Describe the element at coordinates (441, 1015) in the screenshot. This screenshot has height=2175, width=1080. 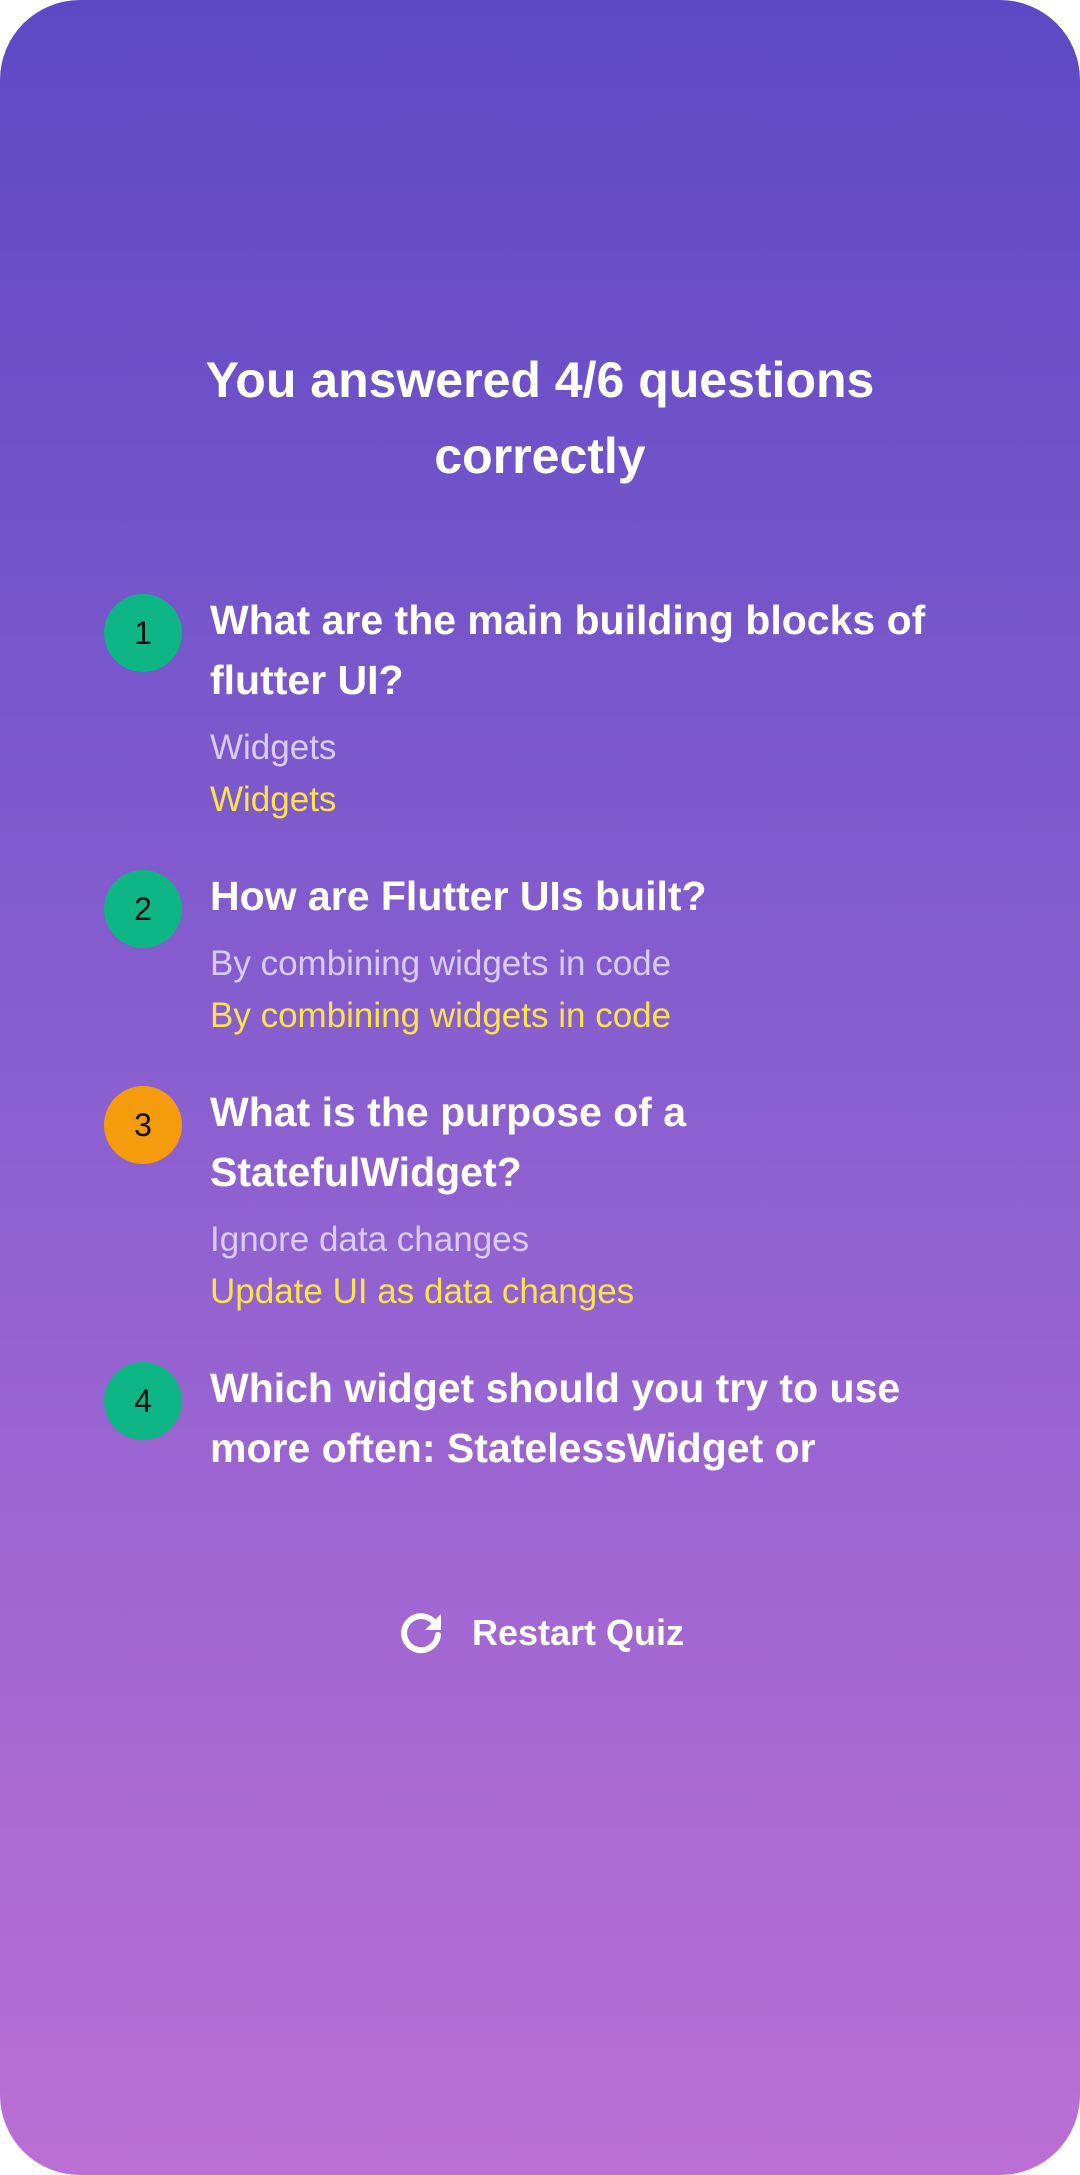
I see `correct-answer: By combining widgets in code` at that location.